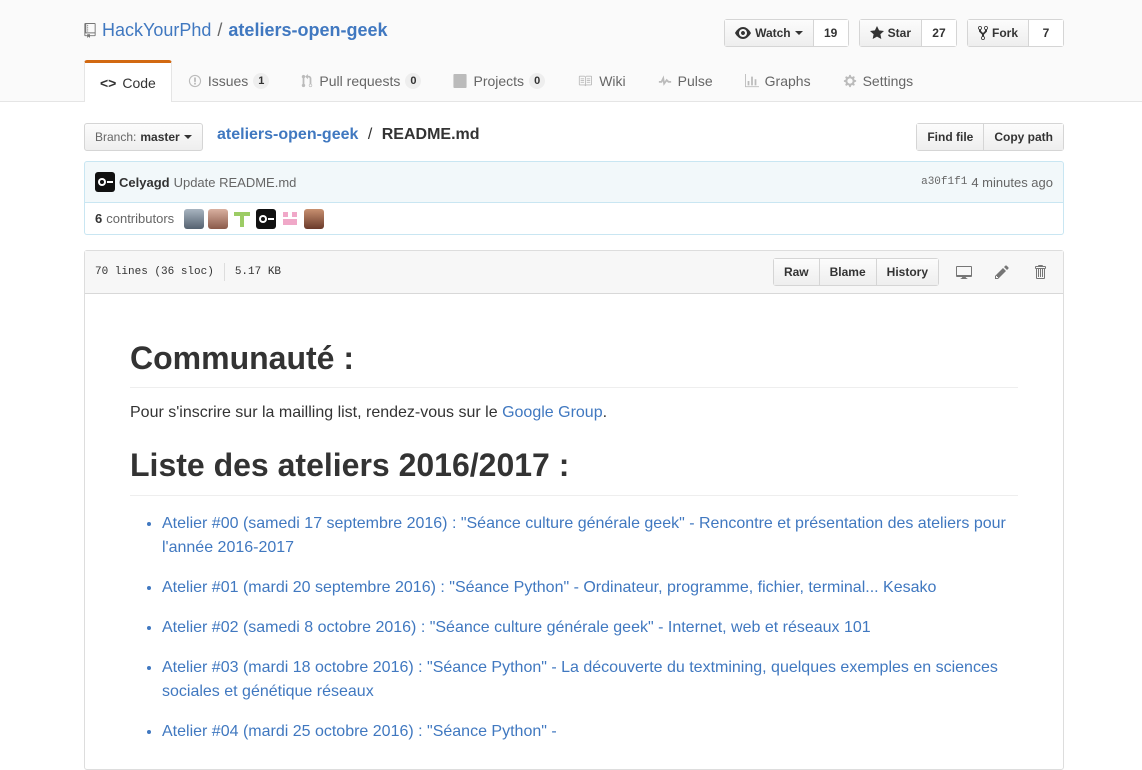 This screenshot has height=770, width=1142. I want to click on pull-requests-counter: 0, so click(413, 80).